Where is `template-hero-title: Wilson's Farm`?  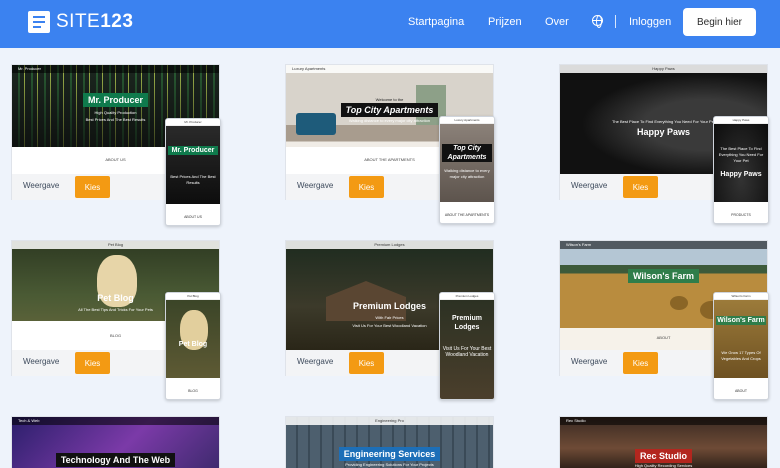
template-hero-title: Wilson's Farm is located at coordinates (663, 276).